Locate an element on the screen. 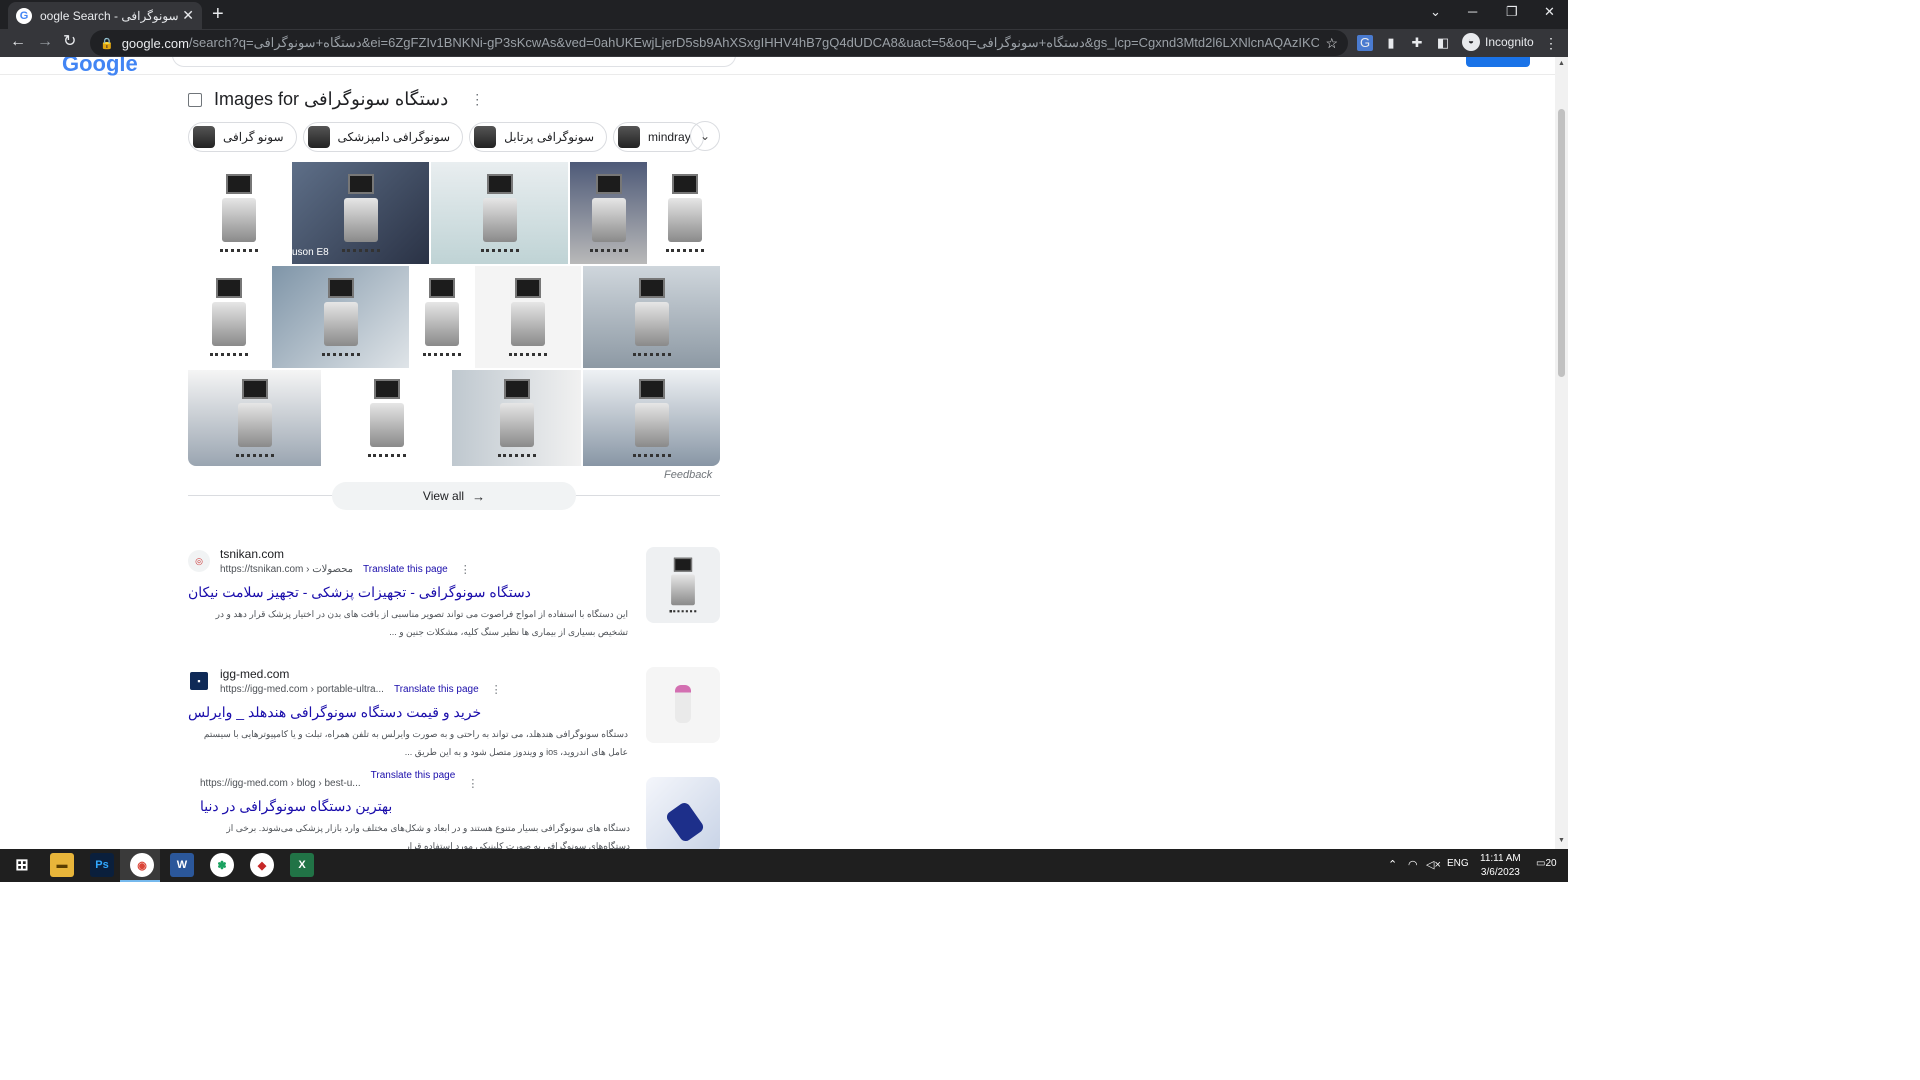 The width and height of the screenshot is (1920, 1080). google-logo: Google is located at coordinates (100, 67).